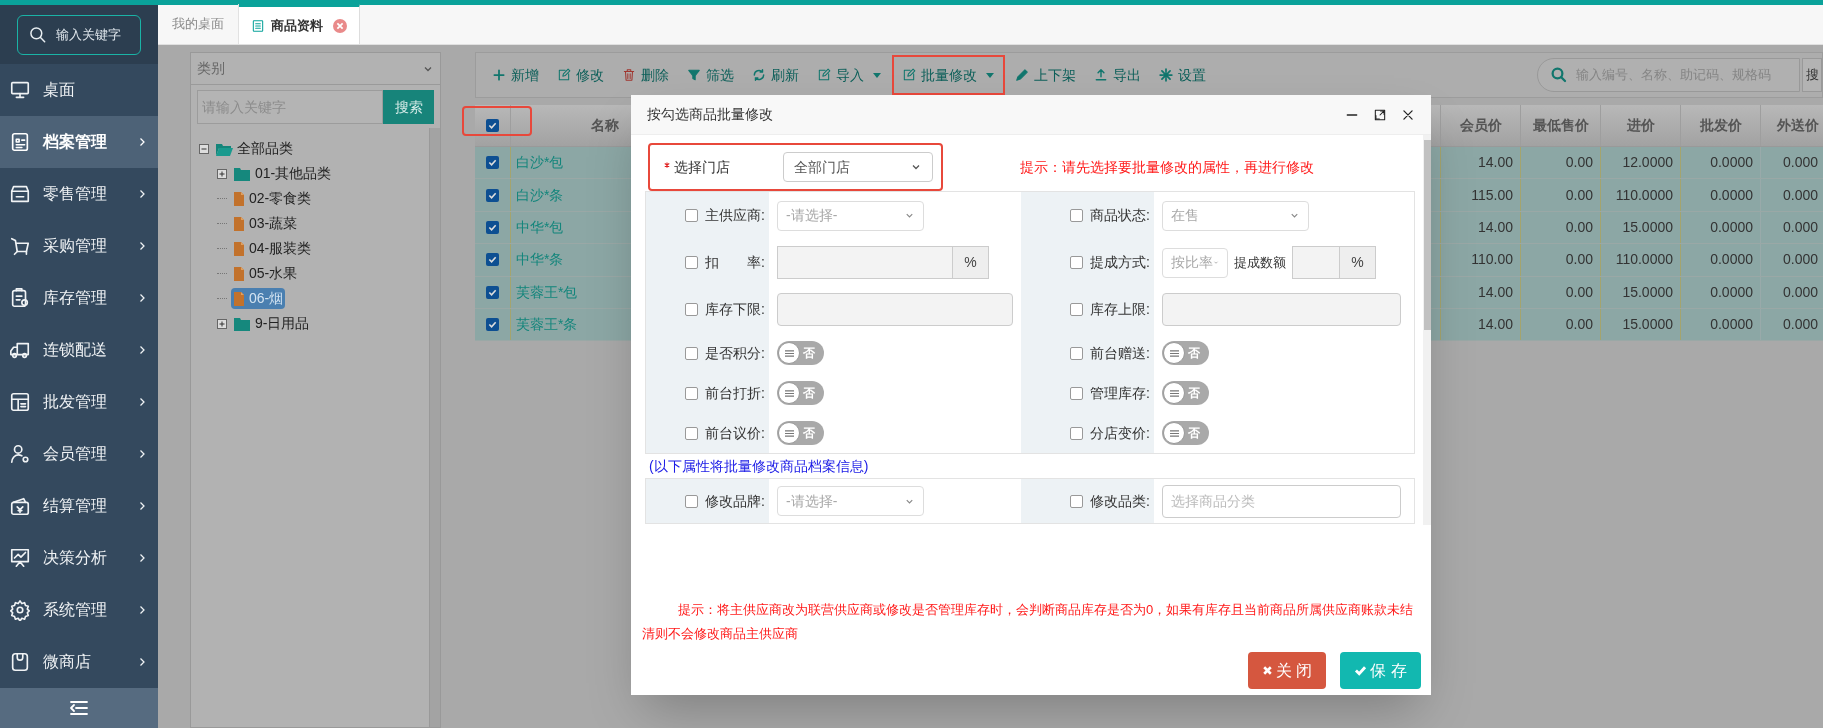  What do you see at coordinates (1812, 75) in the screenshot?
I see `search-button: 搜` at bounding box center [1812, 75].